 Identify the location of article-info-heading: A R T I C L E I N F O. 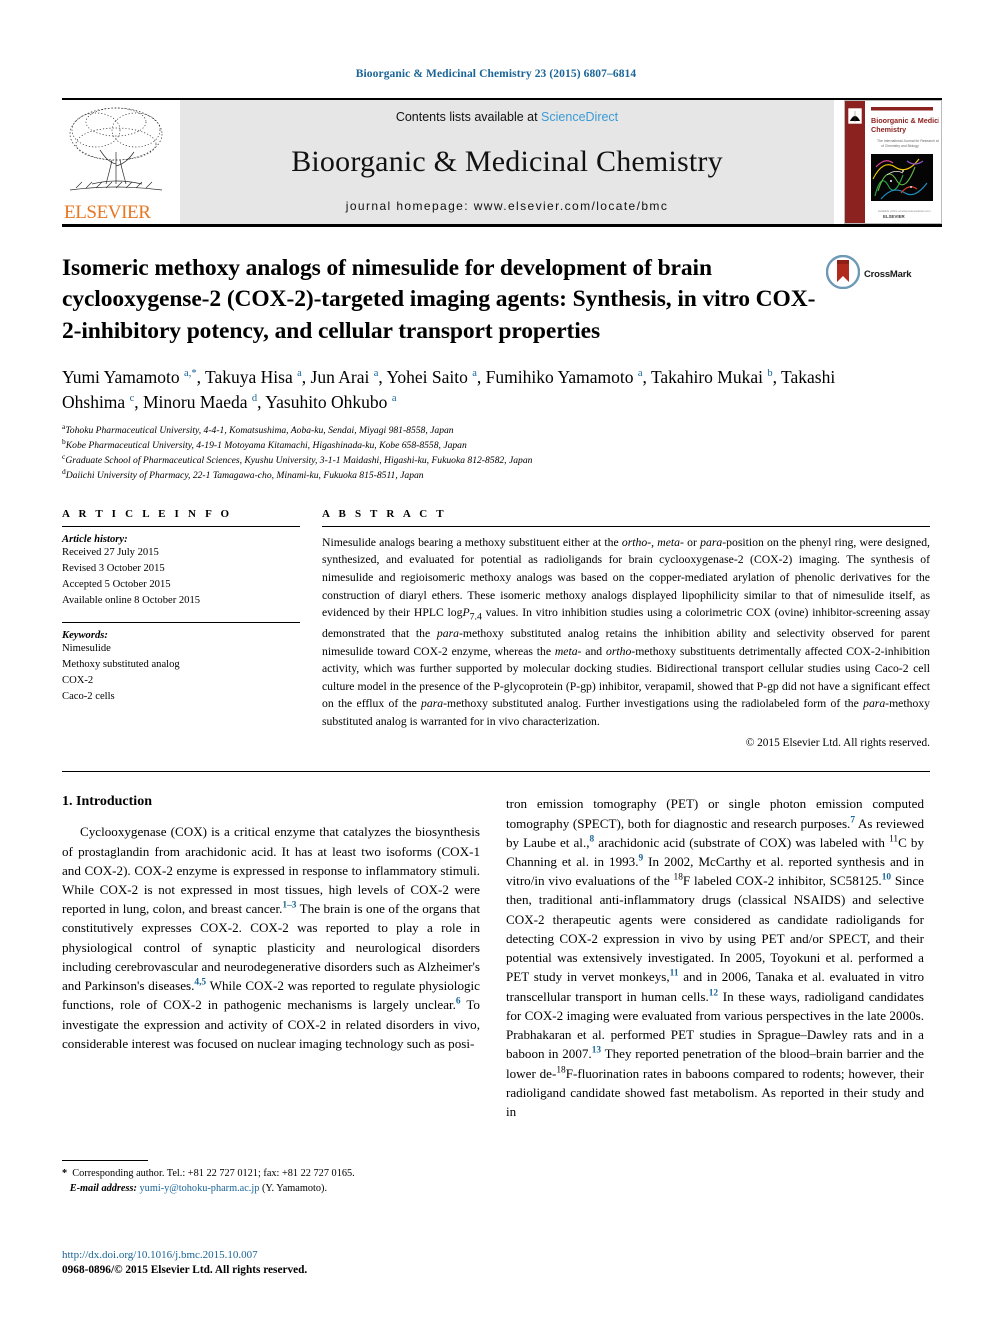
(147, 513).